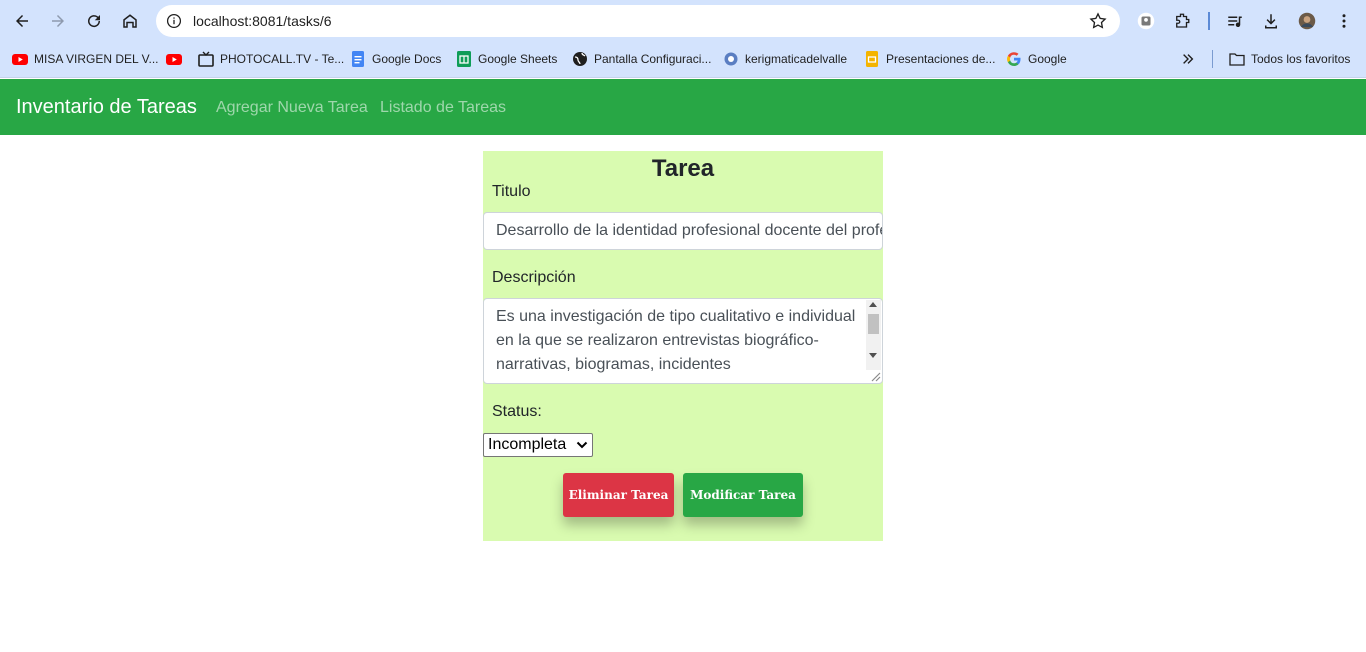  Describe the element at coordinates (358, 59) in the screenshot. I see `google-docs-icon` at that location.